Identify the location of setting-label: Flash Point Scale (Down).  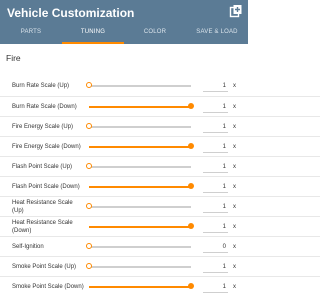
(46, 187).